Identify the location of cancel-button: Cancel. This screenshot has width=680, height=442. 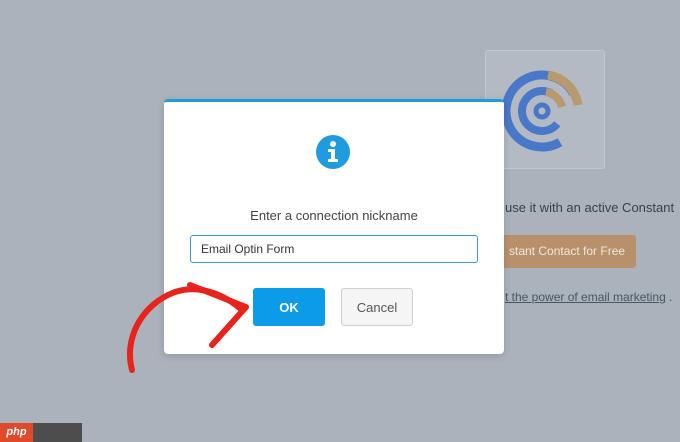
(377, 307).